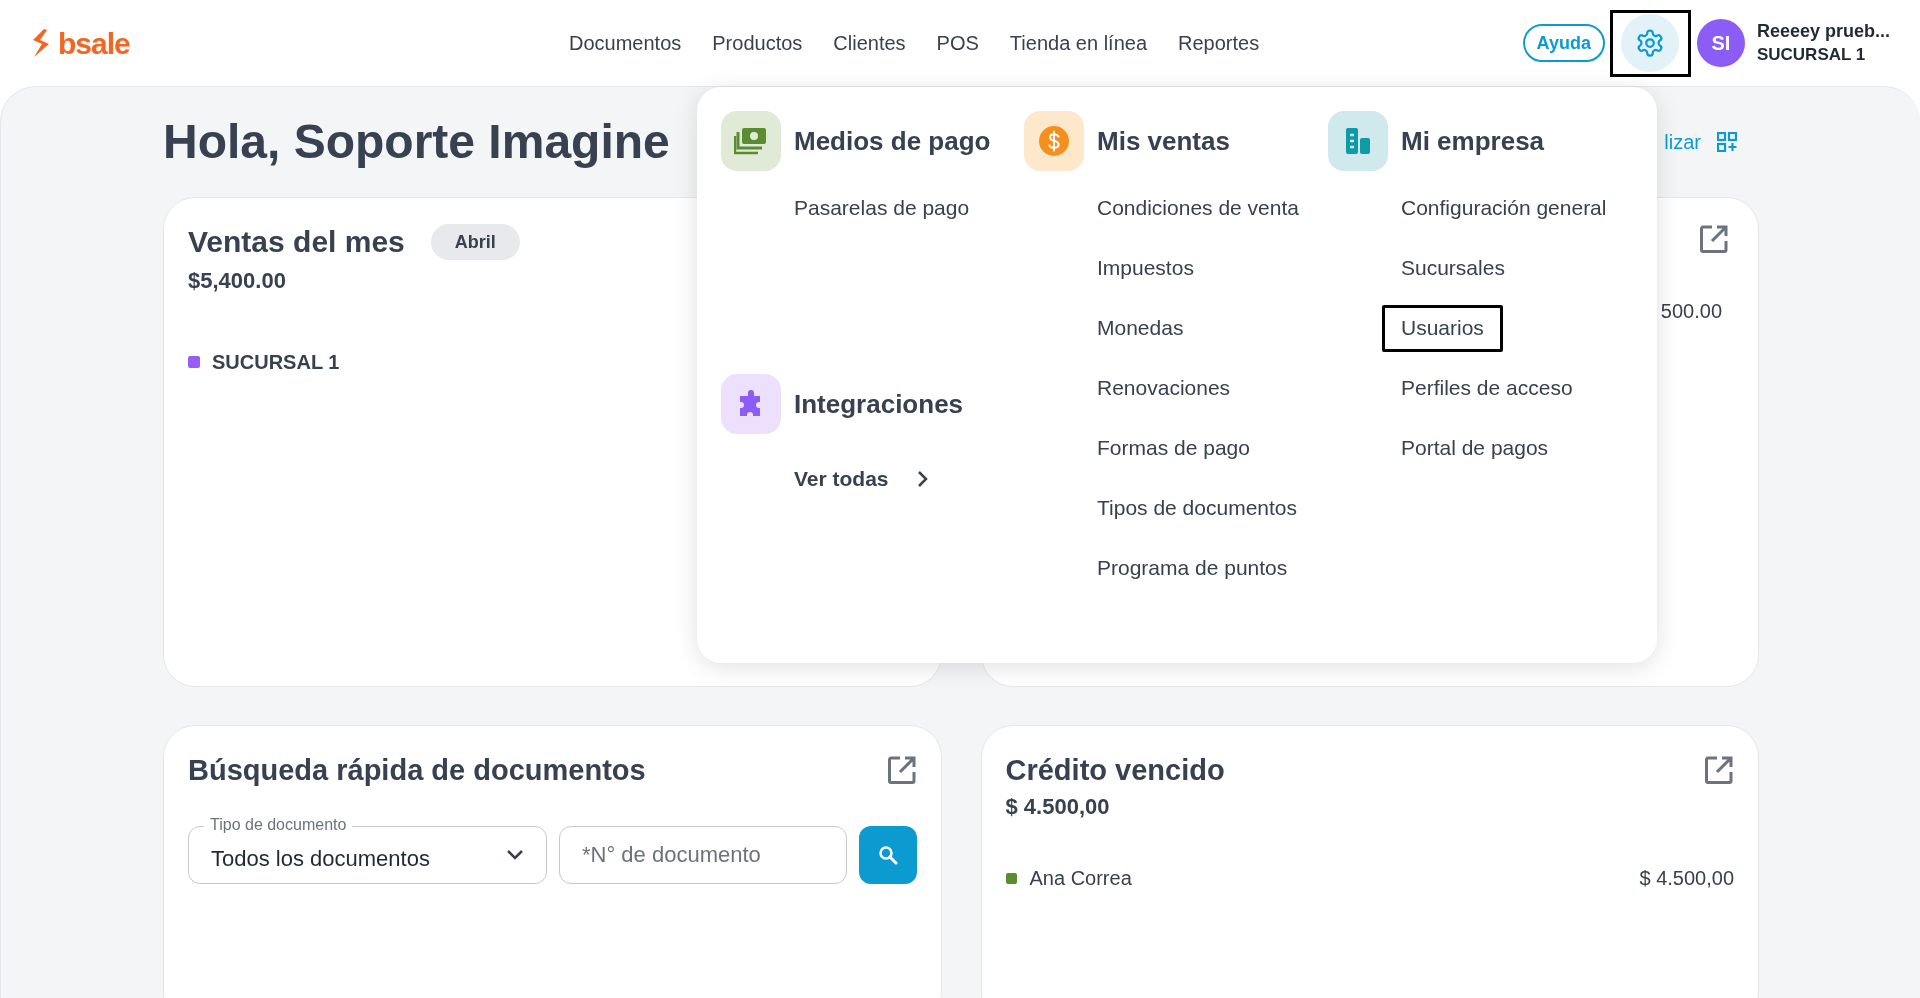  What do you see at coordinates (1686, 878) in the screenshot?
I see `customer-amount: $ 4.500,00` at bounding box center [1686, 878].